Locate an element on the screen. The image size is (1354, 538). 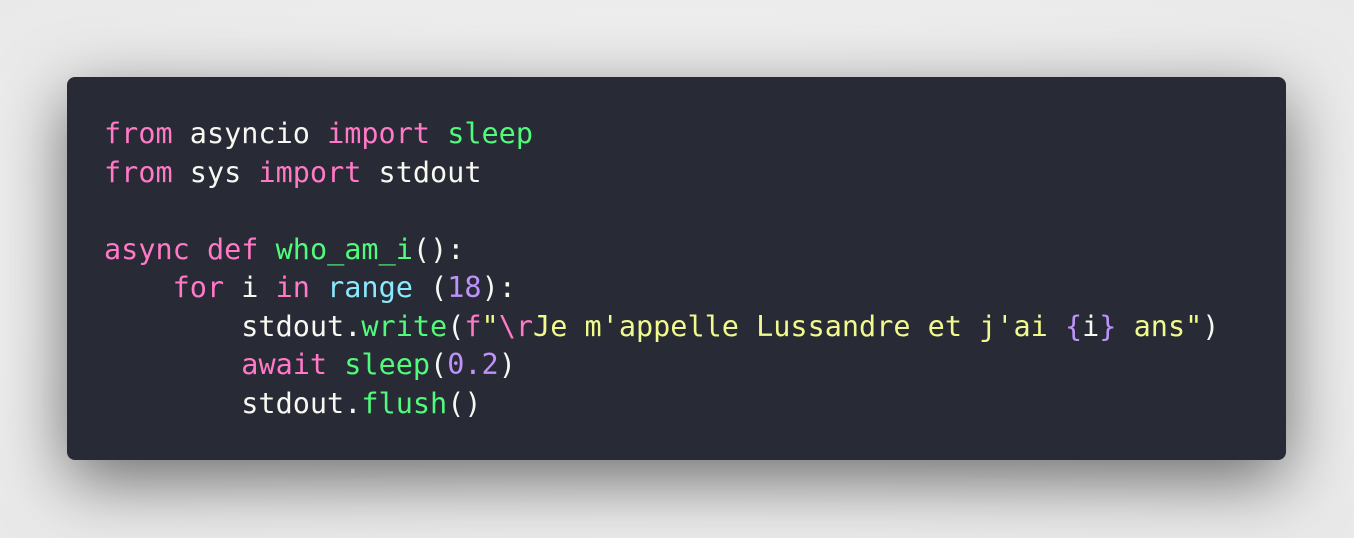
code-token-num: } is located at coordinates (1108, 326).